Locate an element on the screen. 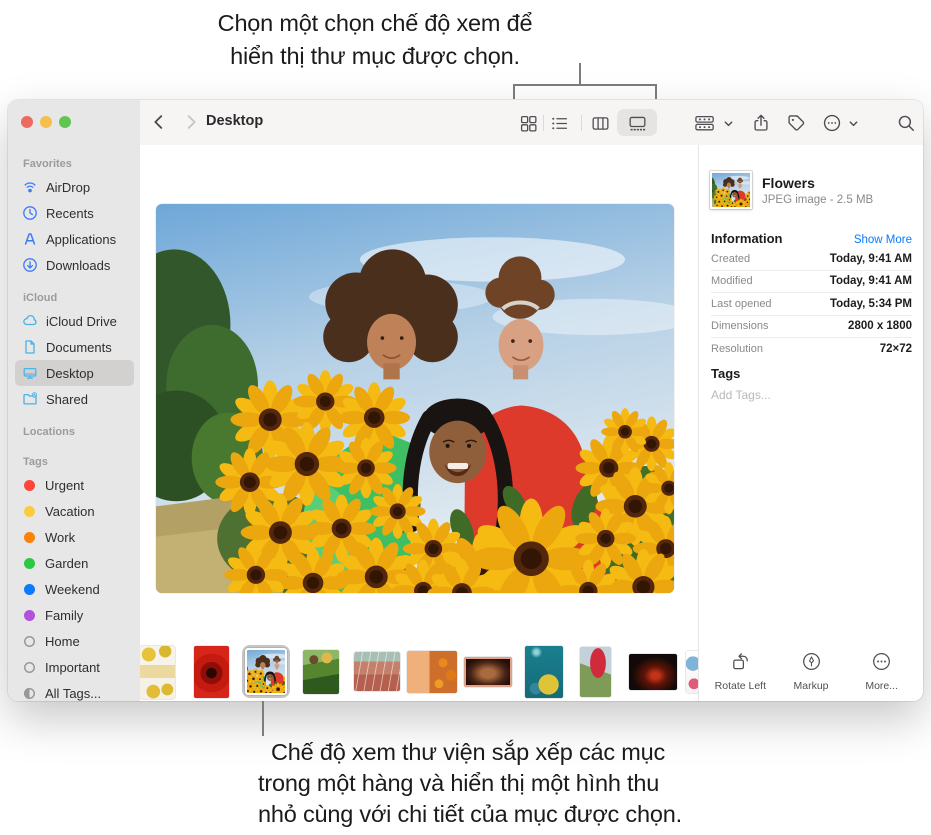 The image size is (931, 835). sidebar-row-label: Downloads is located at coordinates (78, 265).